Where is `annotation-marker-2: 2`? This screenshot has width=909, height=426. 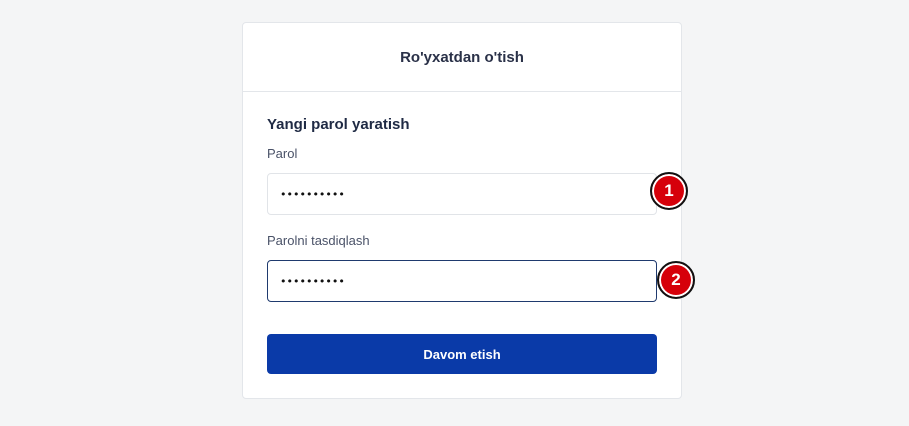 annotation-marker-2: 2 is located at coordinates (676, 280).